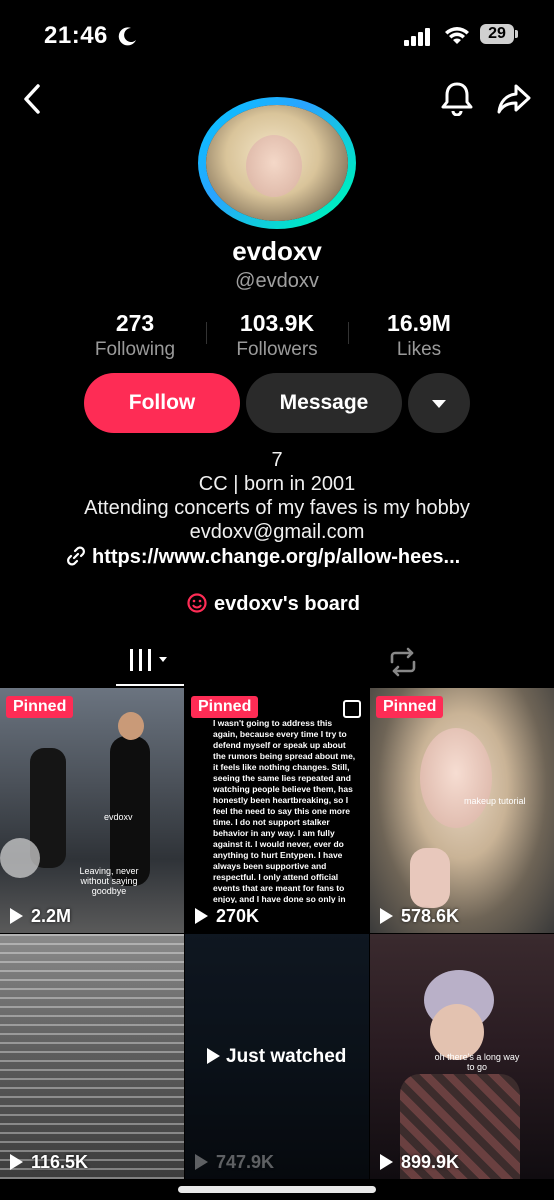  I want to click on bio-line: CC | born in 2001, so click(277, 484).